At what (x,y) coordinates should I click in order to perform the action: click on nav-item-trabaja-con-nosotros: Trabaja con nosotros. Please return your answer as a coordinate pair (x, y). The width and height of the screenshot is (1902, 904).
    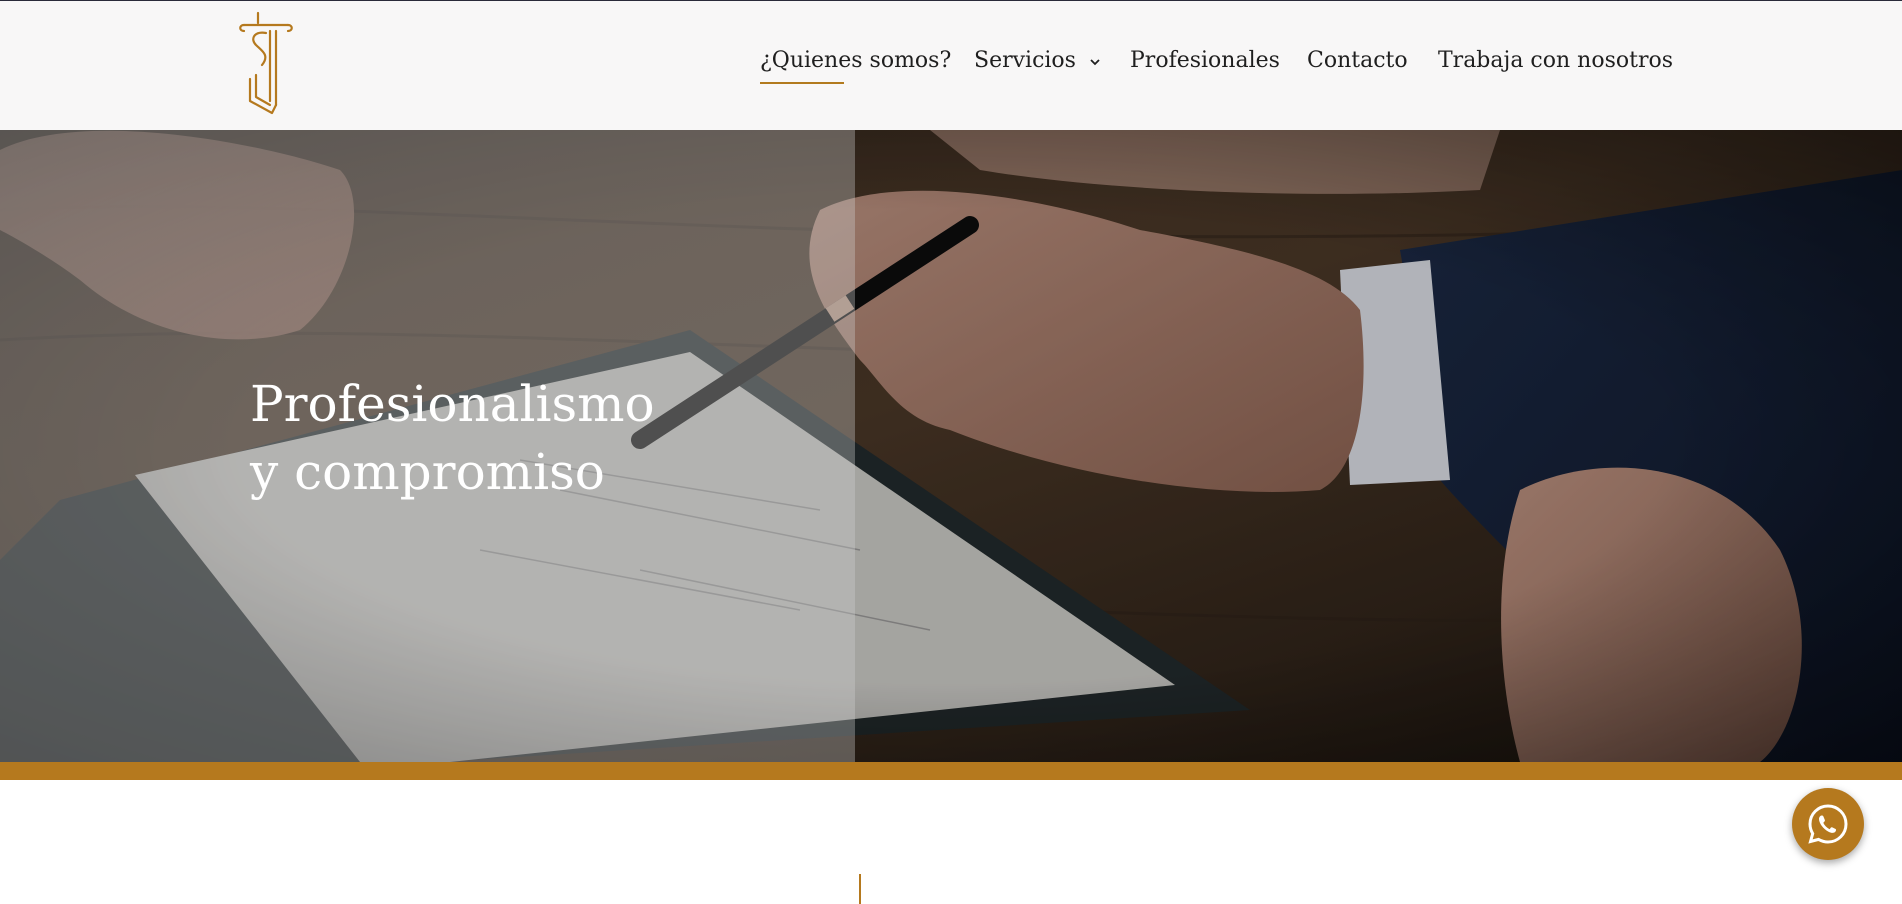
    Looking at the image, I should click on (1555, 61).